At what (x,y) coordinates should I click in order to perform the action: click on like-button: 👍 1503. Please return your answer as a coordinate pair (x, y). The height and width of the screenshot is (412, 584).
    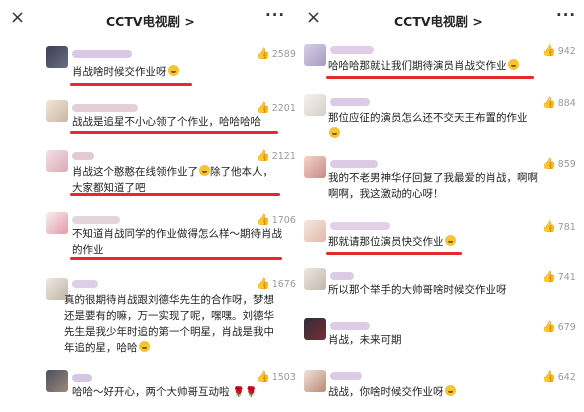
    Looking at the image, I should click on (276, 376).